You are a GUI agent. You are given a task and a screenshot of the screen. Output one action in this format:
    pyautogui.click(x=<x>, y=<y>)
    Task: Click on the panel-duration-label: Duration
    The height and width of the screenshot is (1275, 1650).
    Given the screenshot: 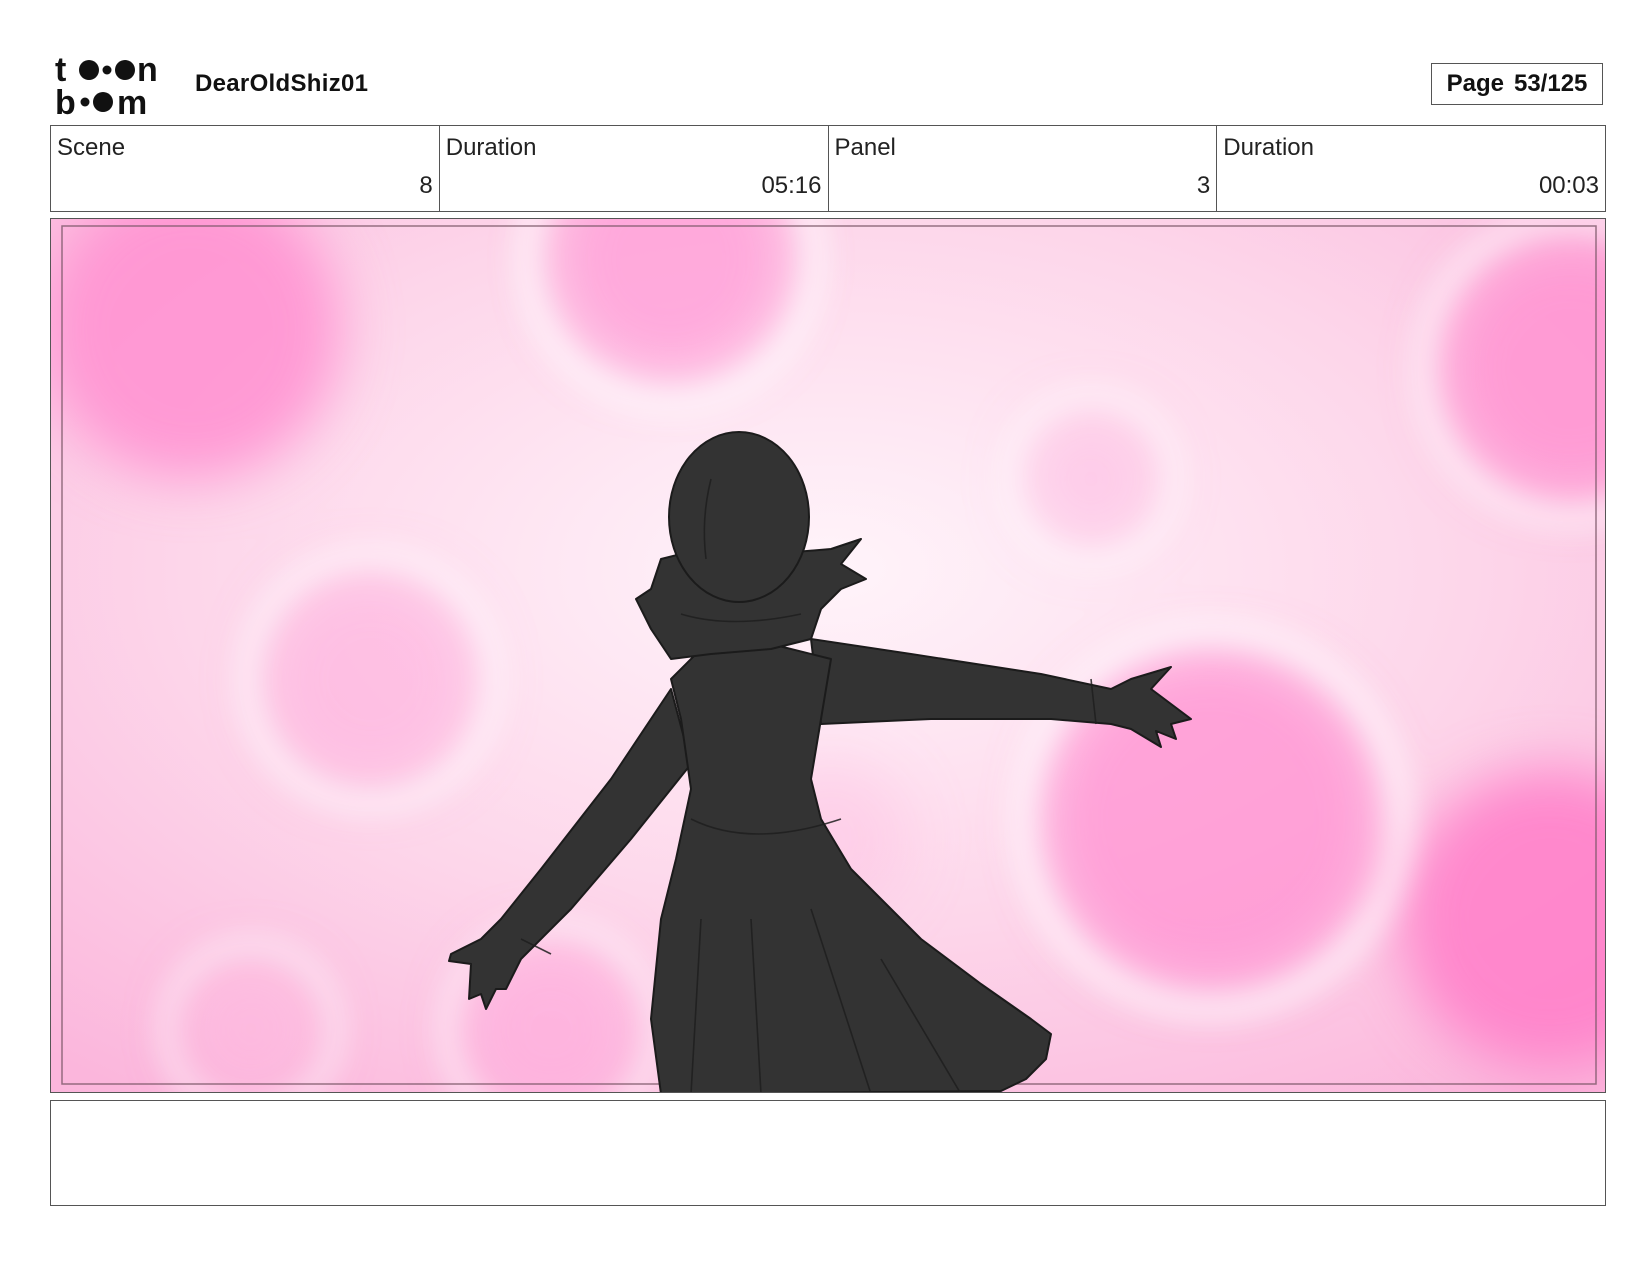 What is the action you would take?
    pyautogui.click(x=1268, y=147)
    